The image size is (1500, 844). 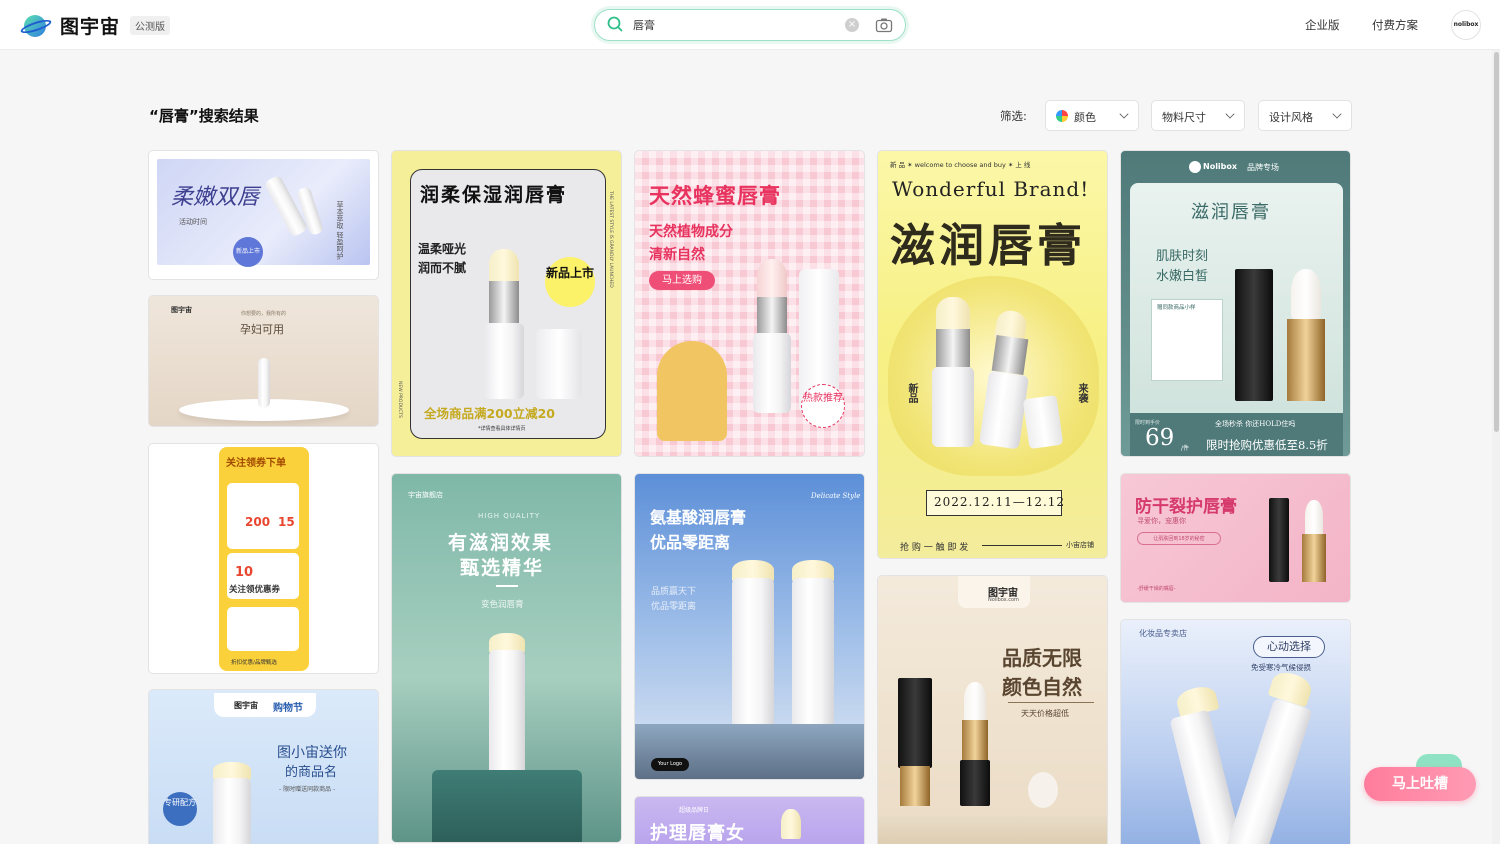 I want to click on card-subtitle: 温柔哑光, so click(x=442, y=249).